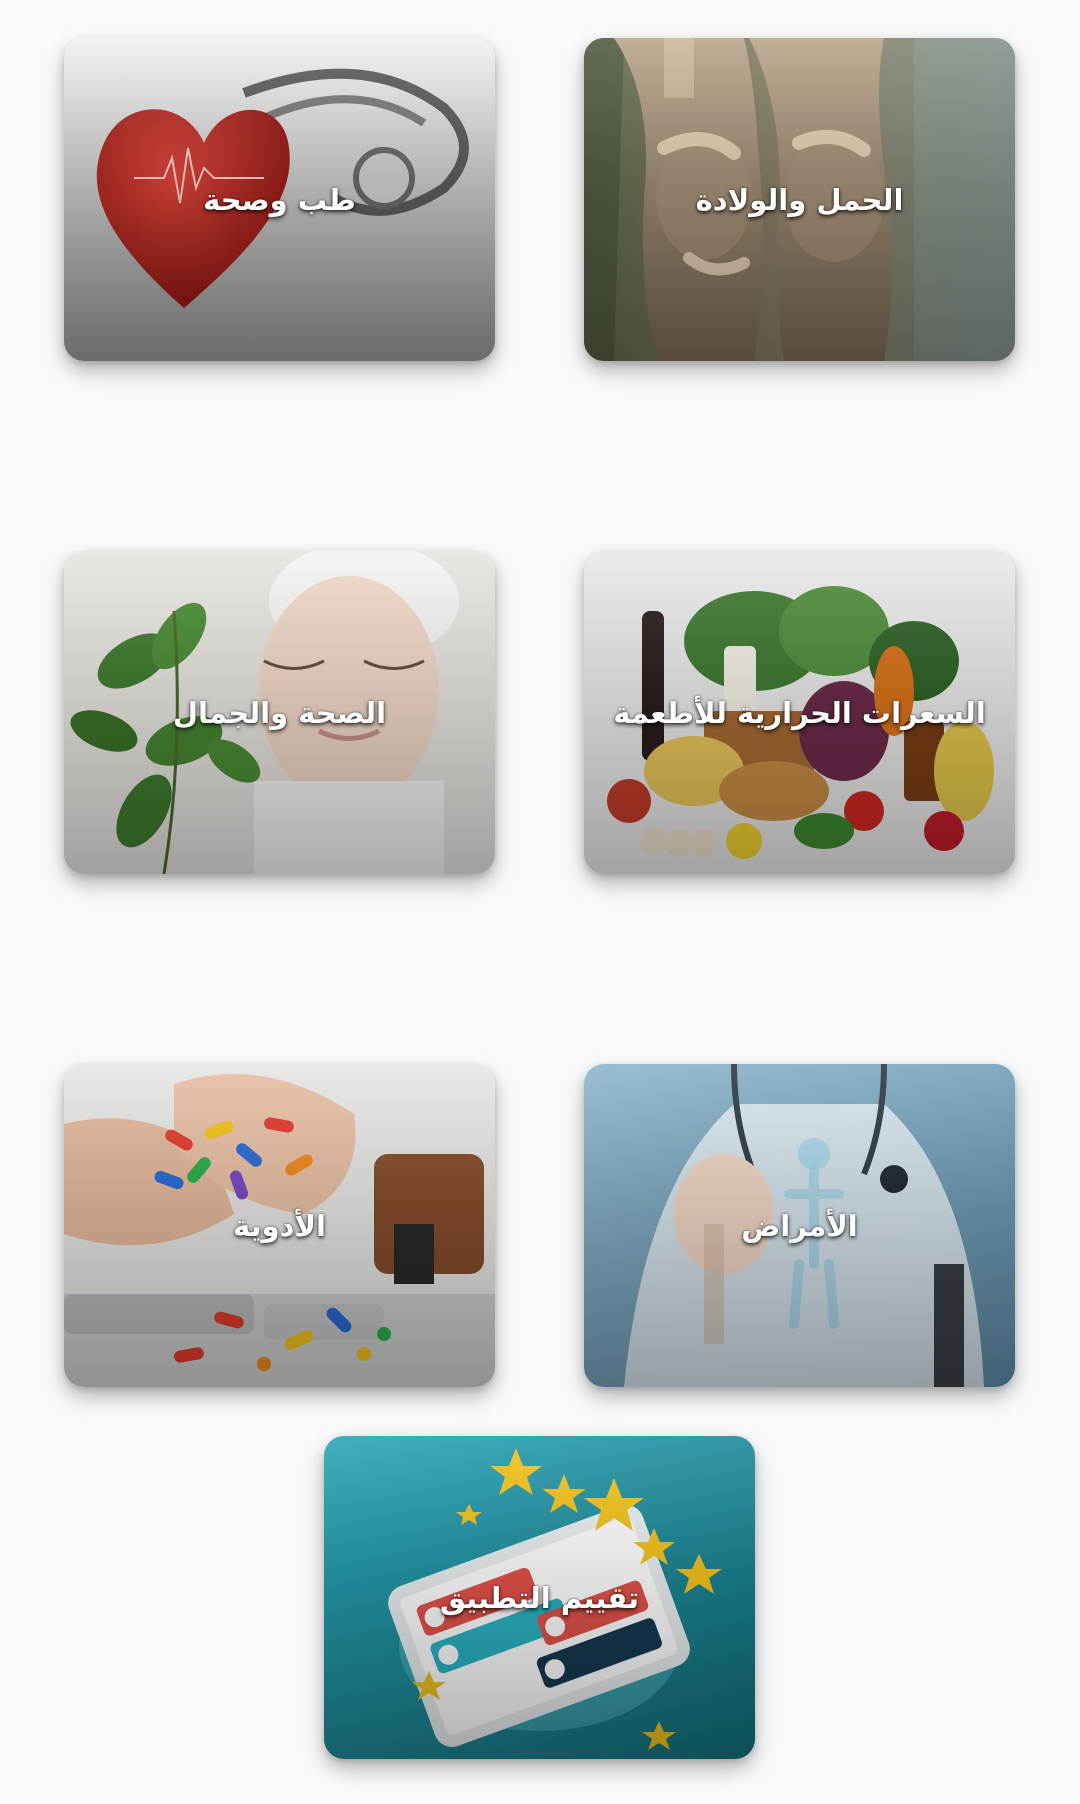  I want to click on category-card-medications: الأدوية, so click(279, 1225).